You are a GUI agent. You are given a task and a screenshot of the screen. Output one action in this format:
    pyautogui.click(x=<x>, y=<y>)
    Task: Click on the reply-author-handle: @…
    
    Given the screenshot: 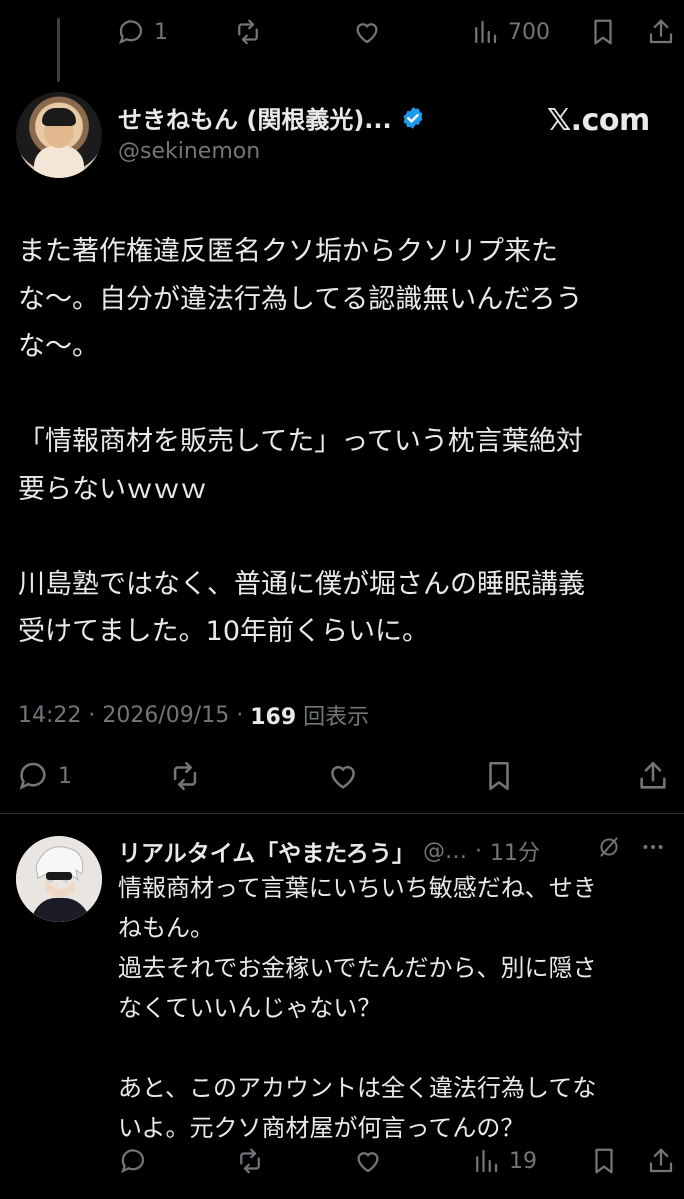 What is the action you would take?
    pyautogui.click(x=445, y=851)
    